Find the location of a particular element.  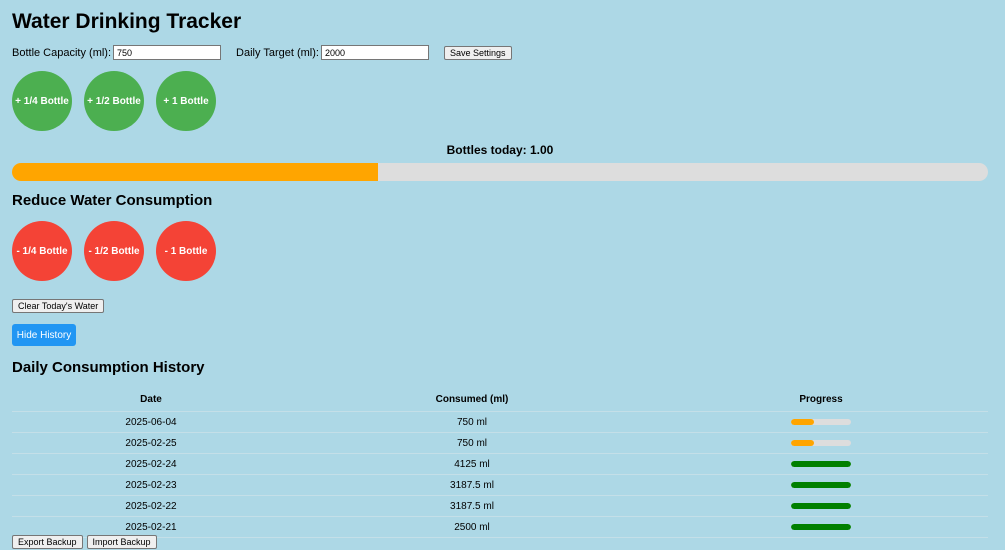

daily-progress-bar is located at coordinates (500, 172).